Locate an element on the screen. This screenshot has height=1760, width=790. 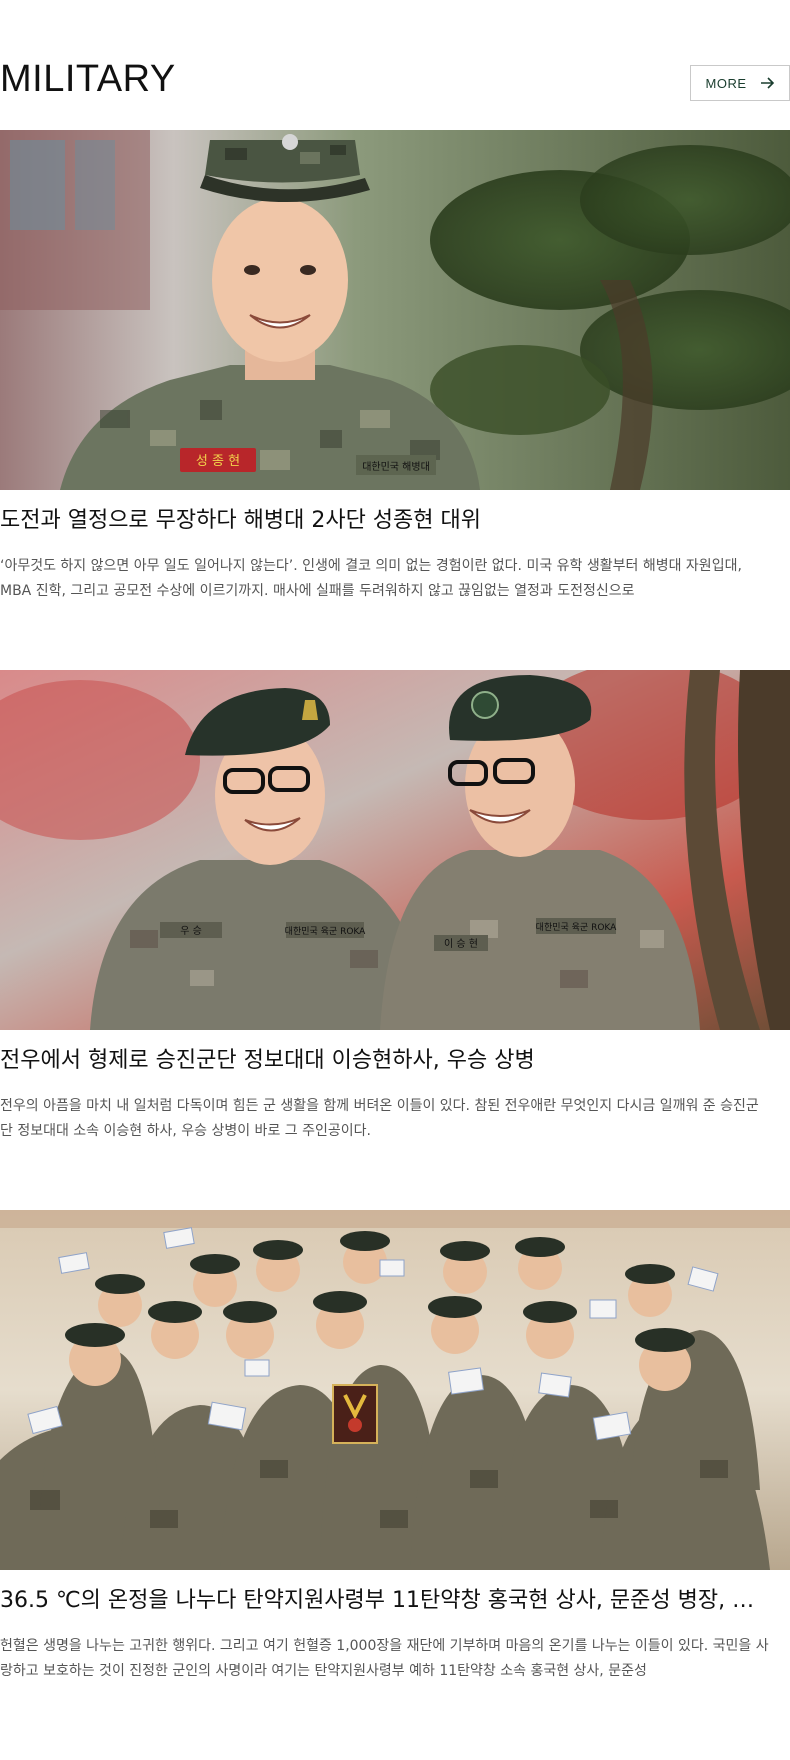
name-tag-right-text: 이 승 현 is located at coordinates (461, 944).